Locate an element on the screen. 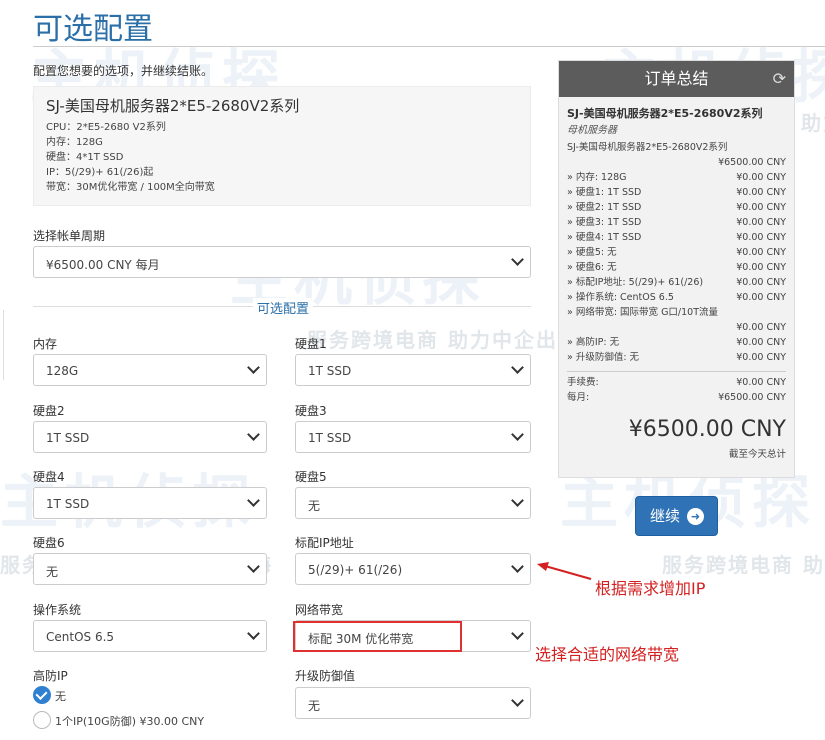 This screenshot has height=740, width=825. product-spec-disk: 硬盘：4*1T SSD is located at coordinates (85, 157).